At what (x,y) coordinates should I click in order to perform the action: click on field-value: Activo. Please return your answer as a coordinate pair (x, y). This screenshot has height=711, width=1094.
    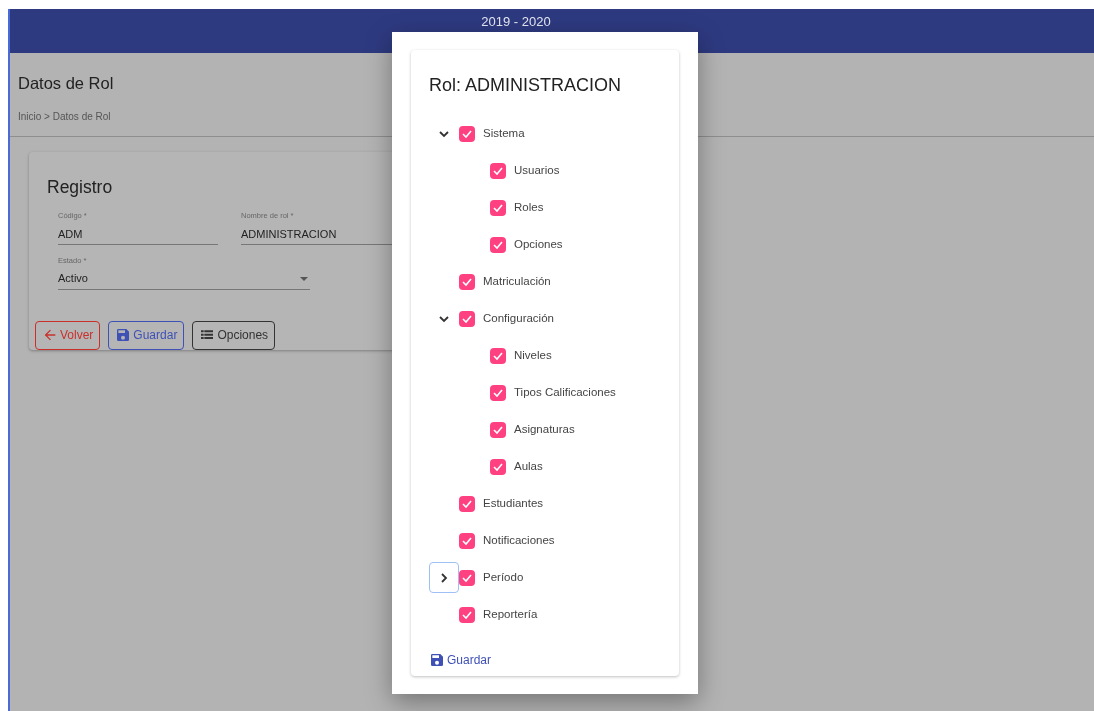
    Looking at the image, I should click on (73, 279).